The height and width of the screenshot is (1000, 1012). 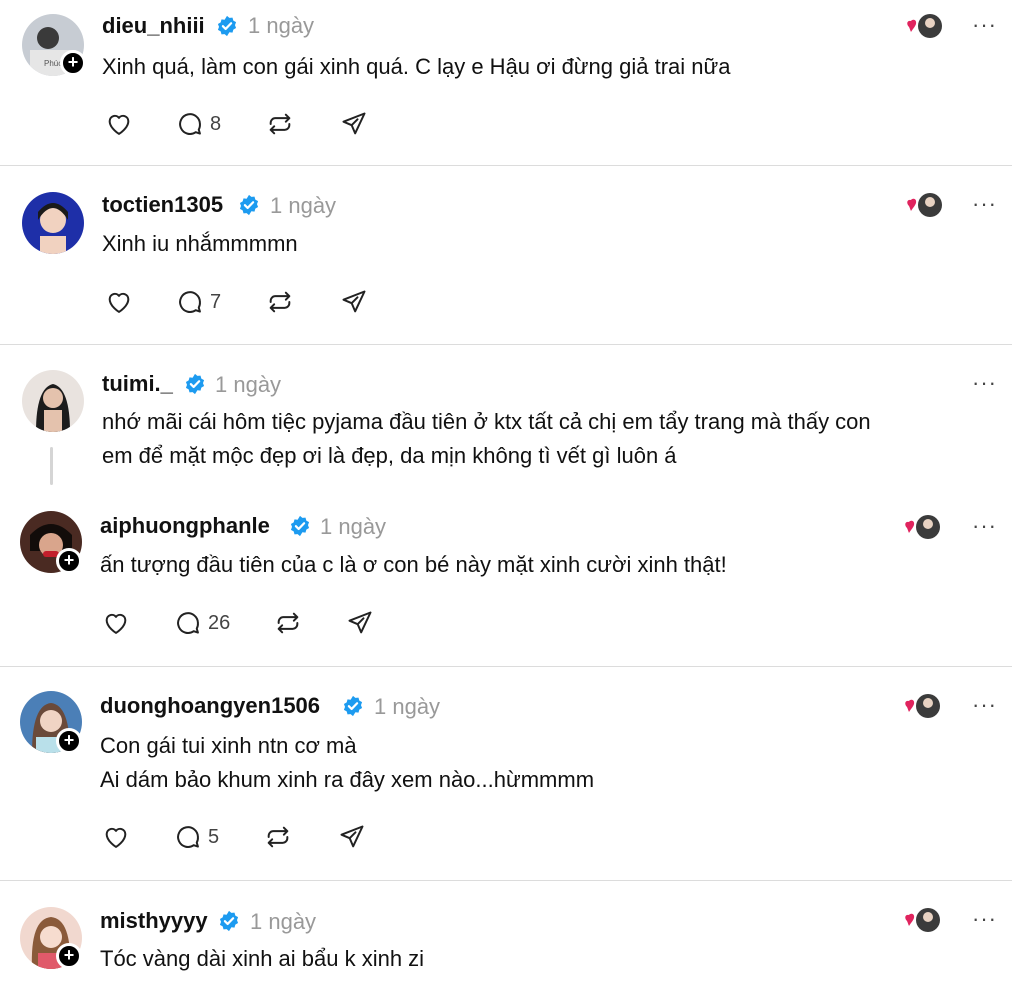 I want to click on reply-count: 26, so click(x=219, y=622).